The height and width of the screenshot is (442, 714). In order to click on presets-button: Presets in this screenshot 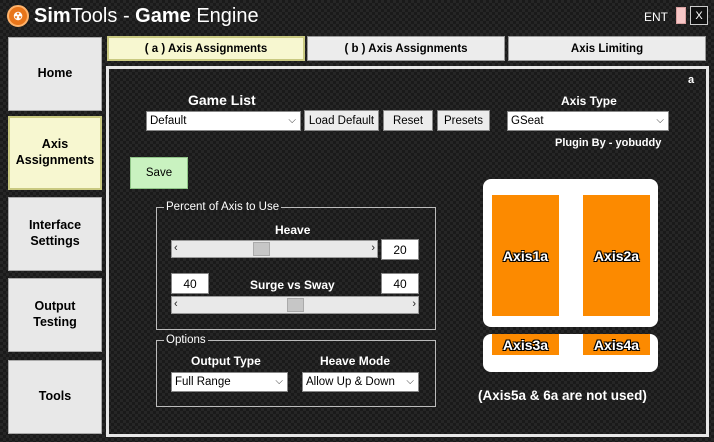, I will do `click(463, 120)`.